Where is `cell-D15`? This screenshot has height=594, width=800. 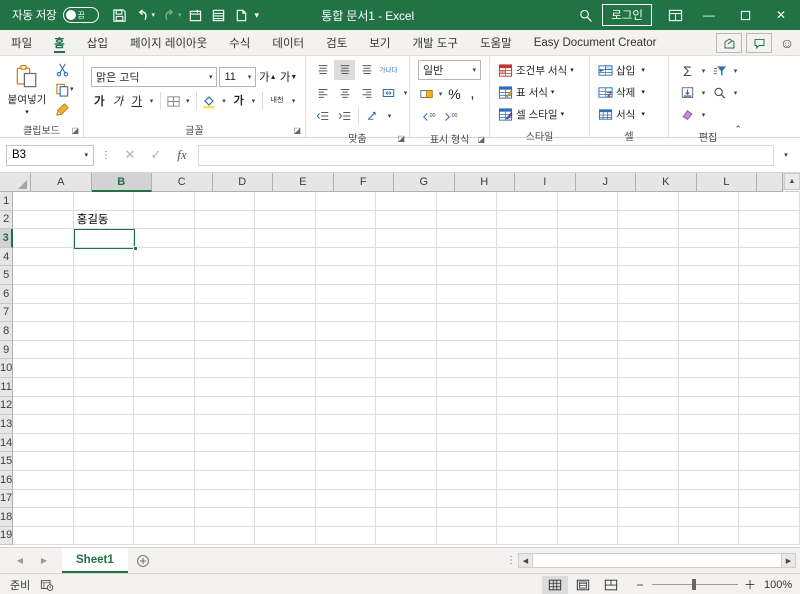 cell-D15 is located at coordinates (225, 461).